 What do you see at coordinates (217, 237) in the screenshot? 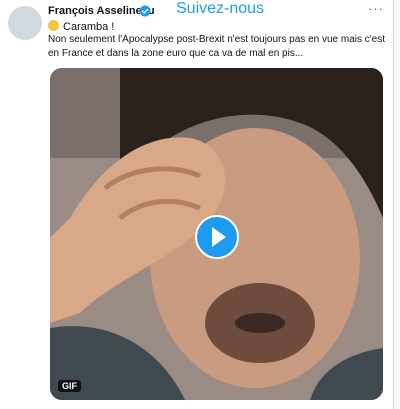
I see `play-button` at bounding box center [217, 237].